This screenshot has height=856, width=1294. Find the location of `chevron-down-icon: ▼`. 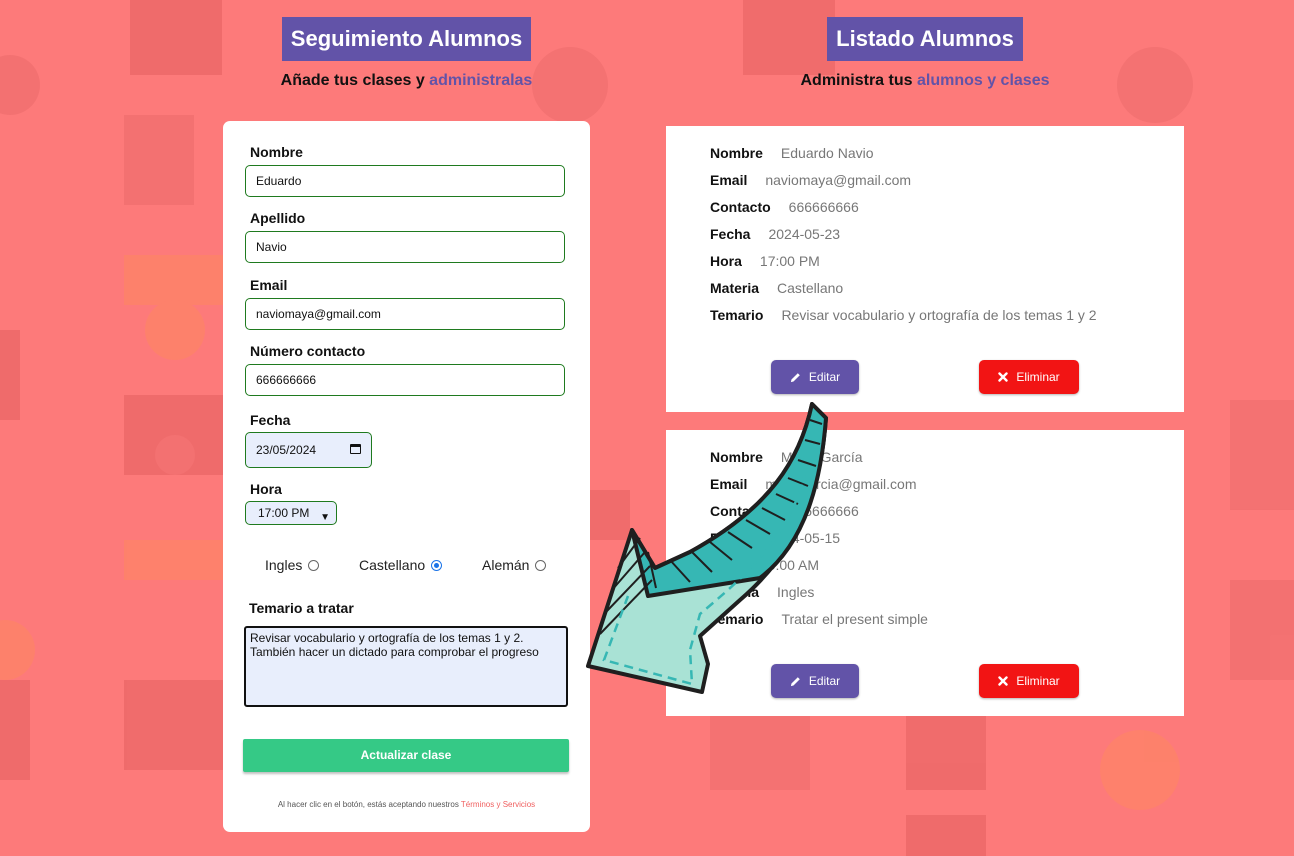

chevron-down-icon: ▼ is located at coordinates (325, 517).